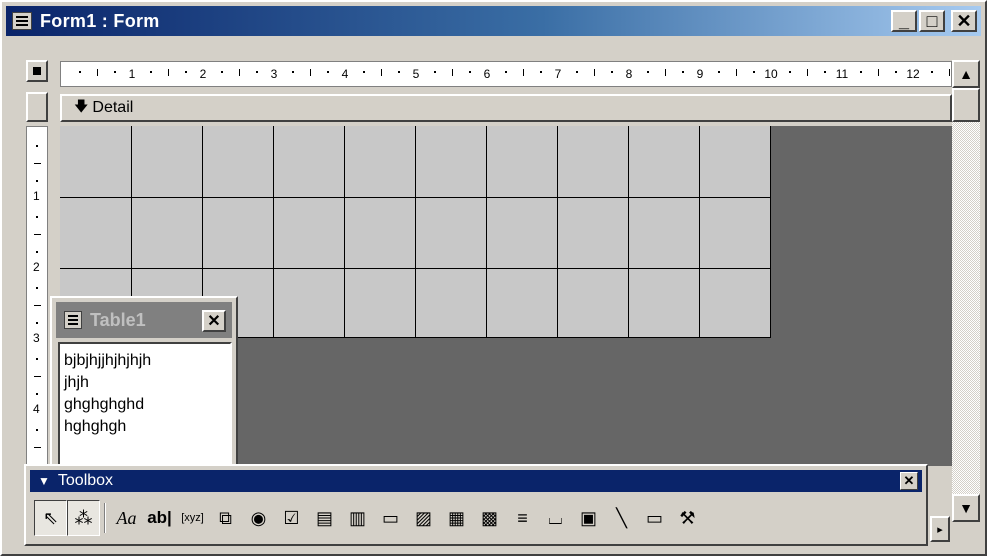  I want to click on title-bar: Form1 : Form _ □ ✕, so click(493, 21).